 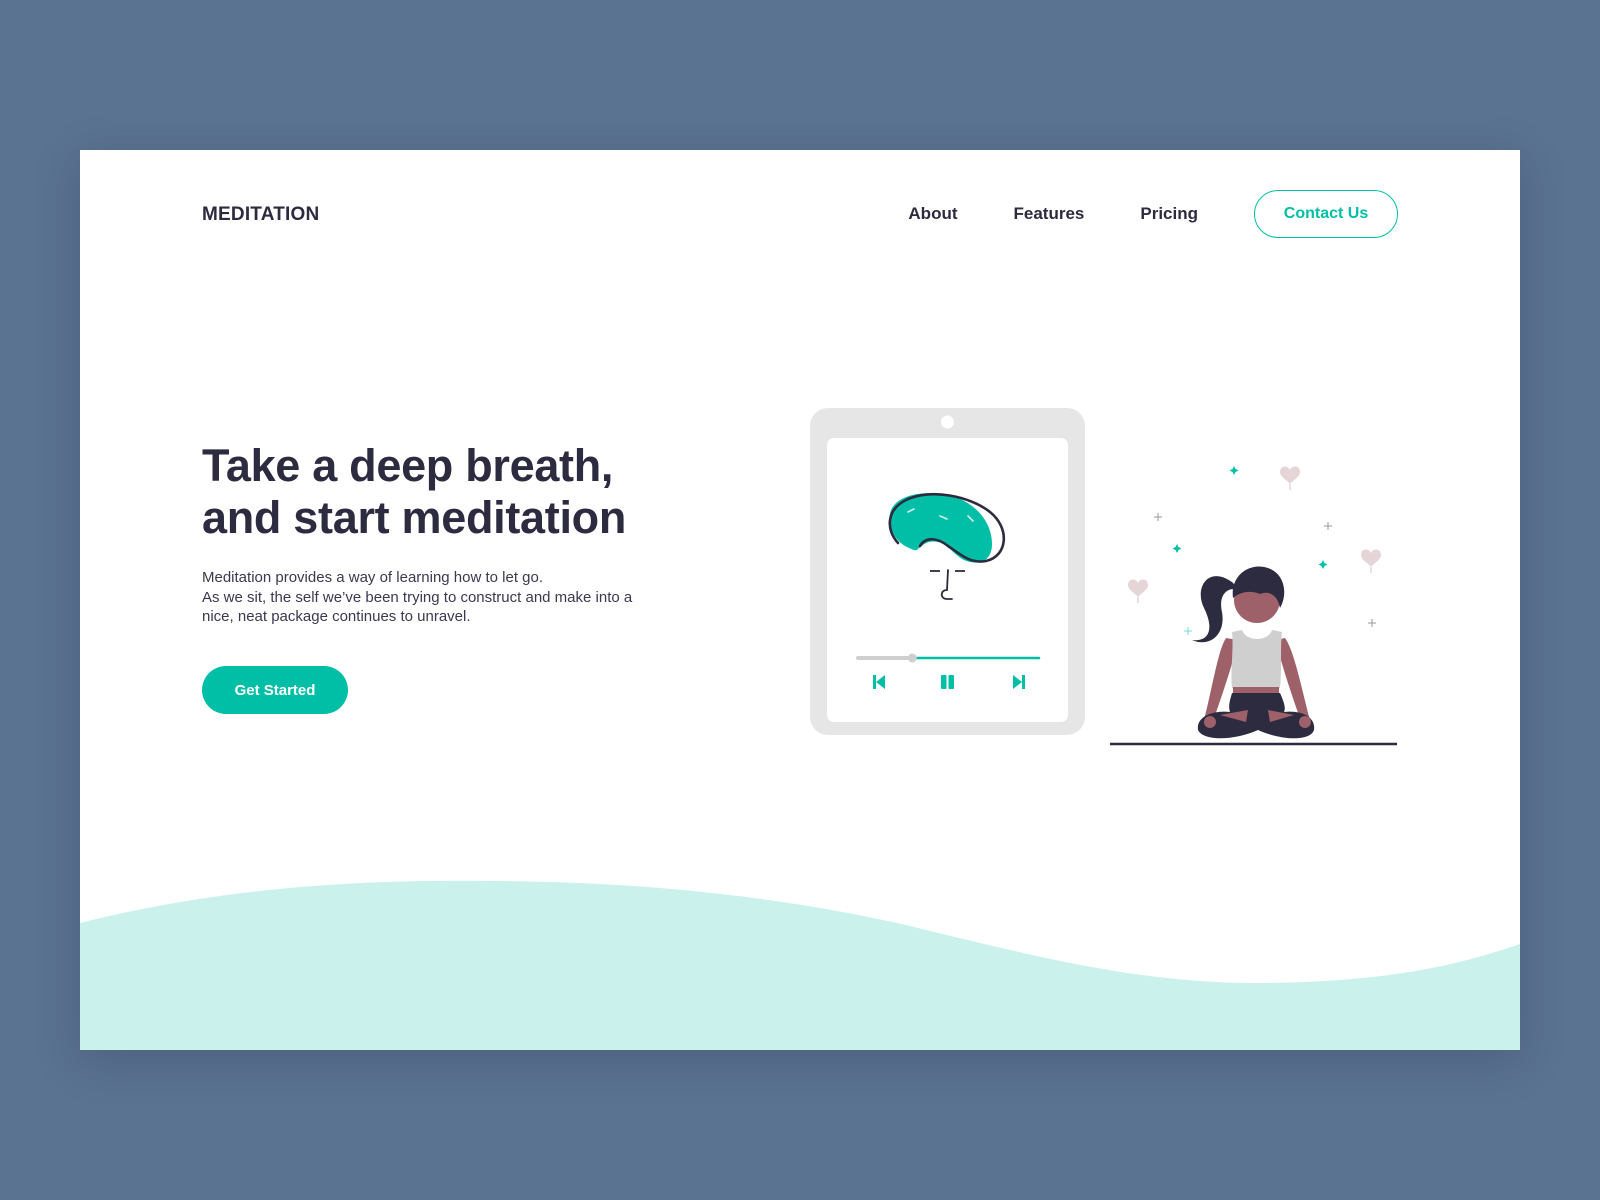 I want to click on get-started-button: Get Started, so click(x=275, y=690).